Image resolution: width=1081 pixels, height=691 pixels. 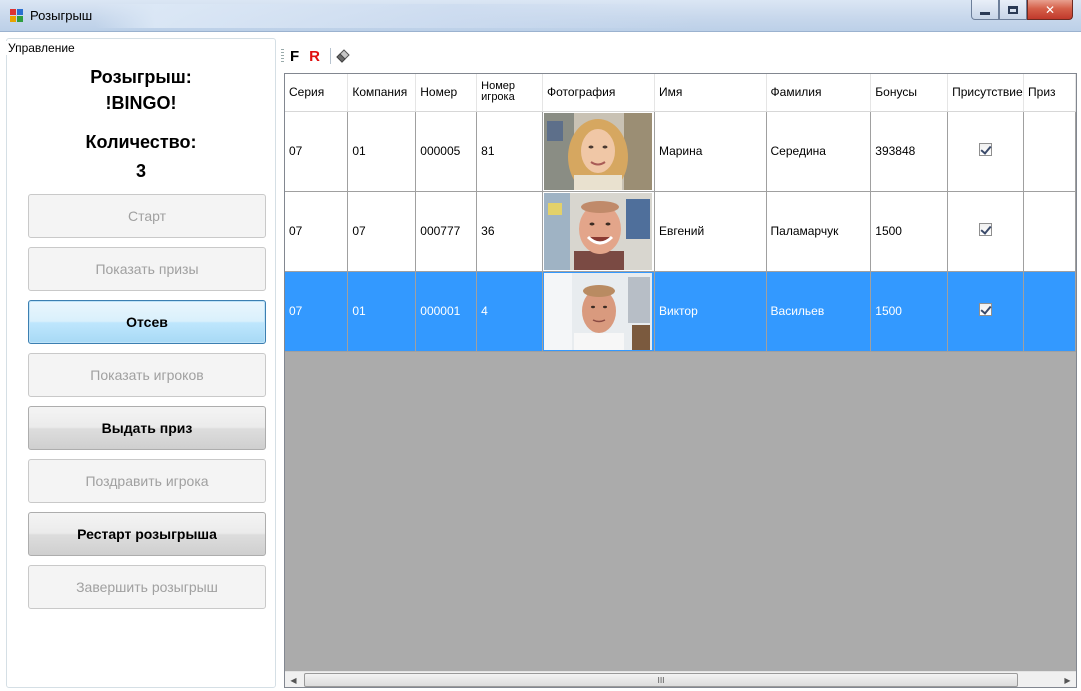 What do you see at coordinates (986, 93) in the screenshot?
I see `column-header-present: Присутствие` at bounding box center [986, 93].